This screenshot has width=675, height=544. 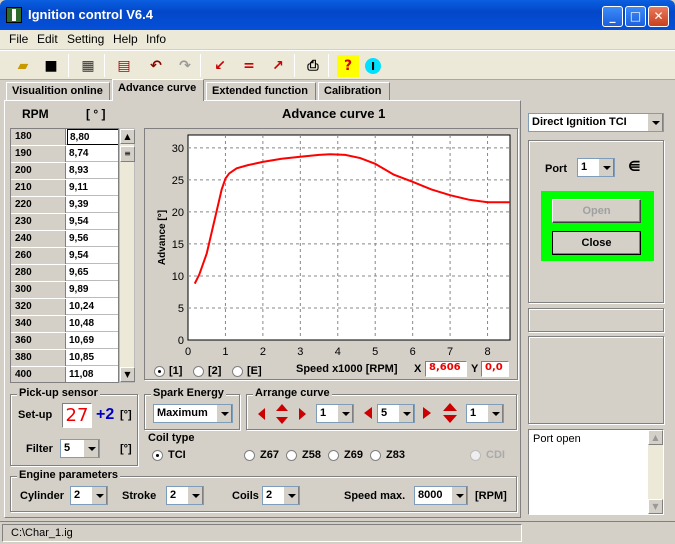 I want to click on help-icon: ?, so click(x=348, y=66).